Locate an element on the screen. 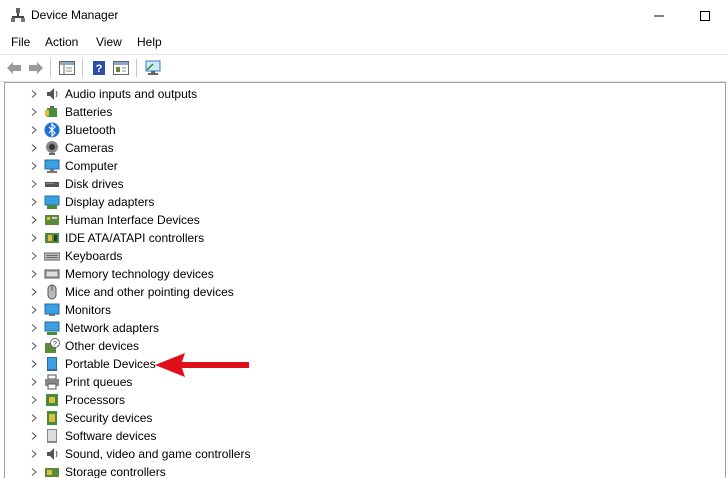 This screenshot has height=478, width=728. help-button: ? is located at coordinates (99, 68).